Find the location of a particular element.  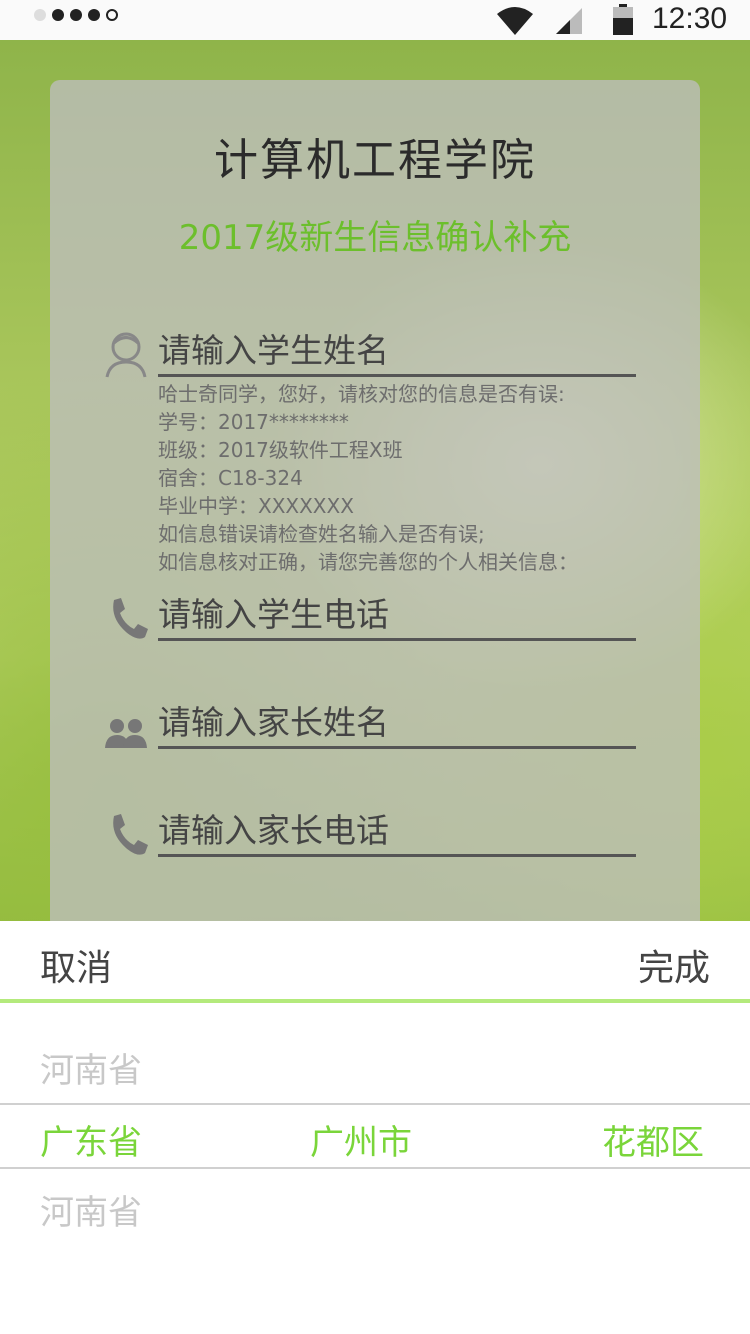

cellular-icon is located at coordinates (569, 21).